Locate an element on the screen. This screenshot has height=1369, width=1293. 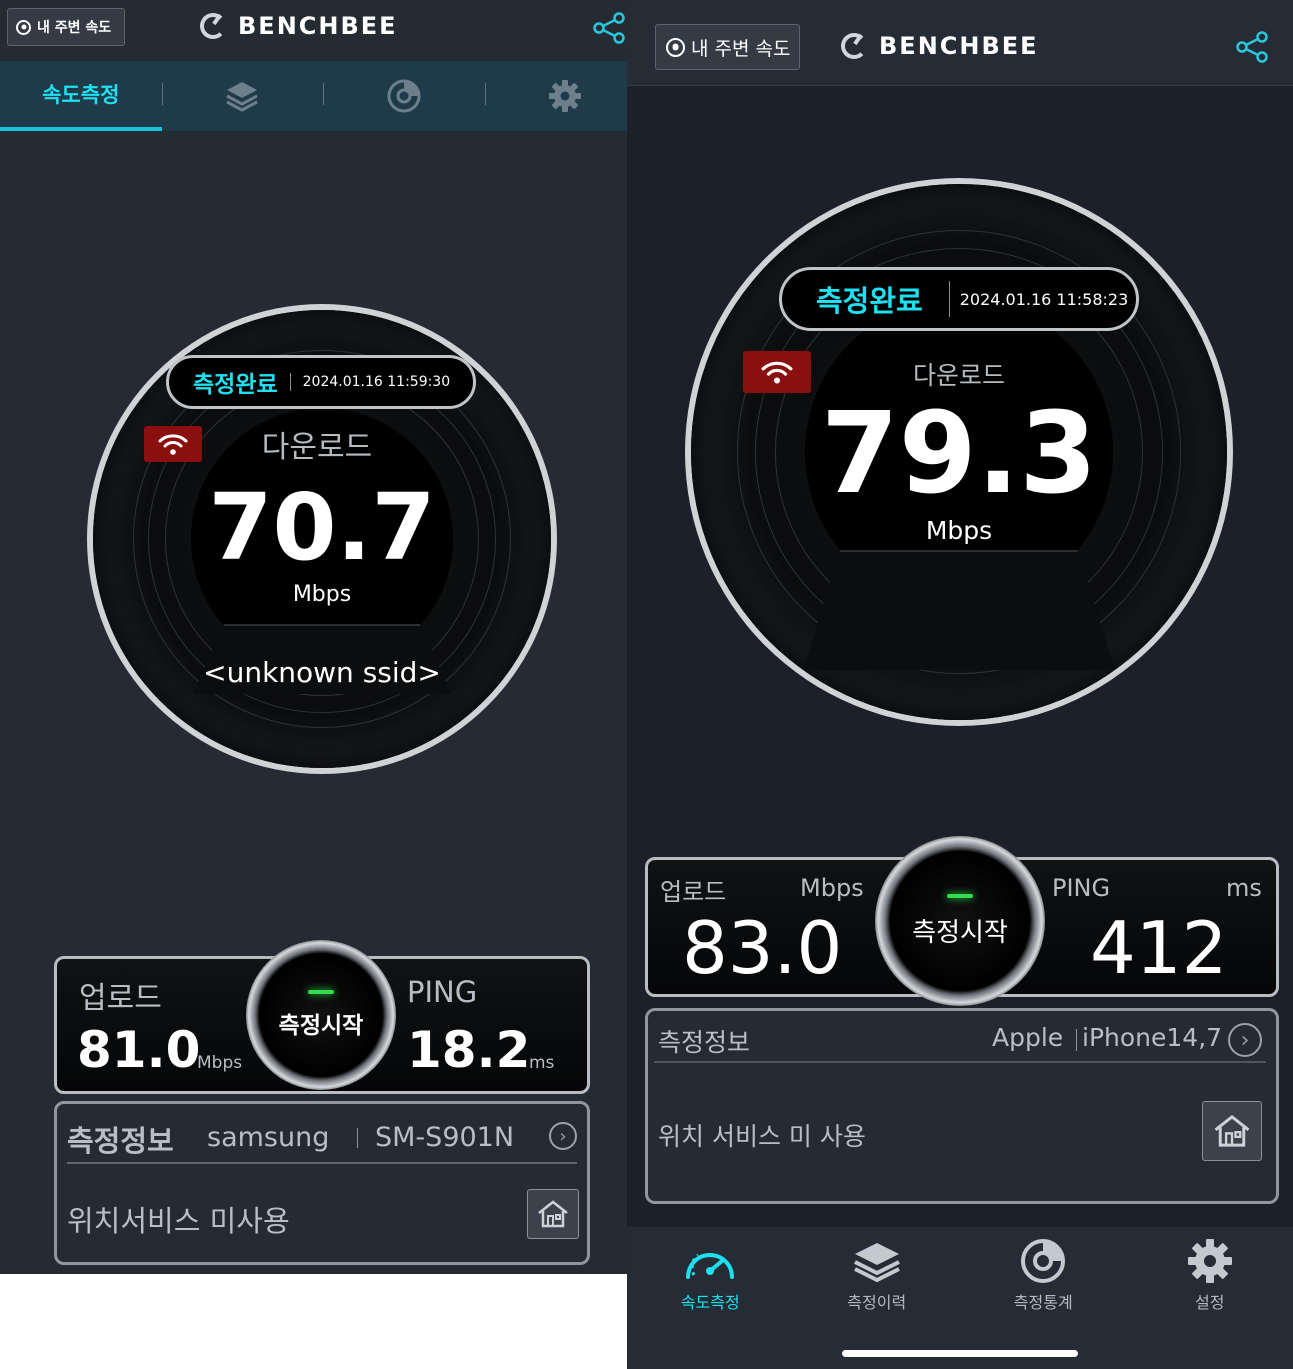
nav-label: 속도측정 is located at coordinates (710, 1302).